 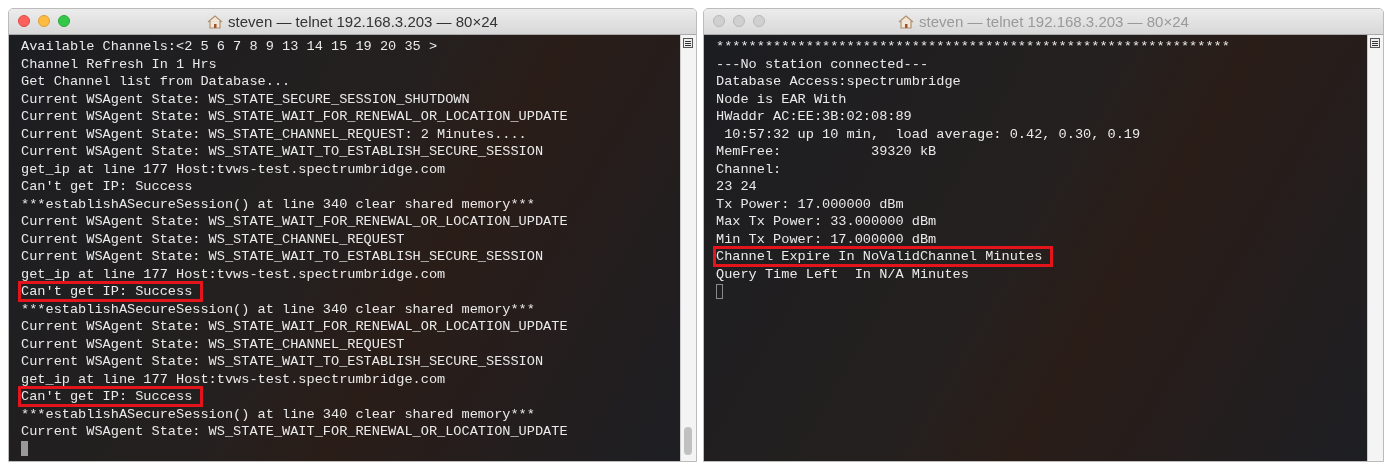 What do you see at coordinates (810, 204) in the screenshot?
I see `terminal-line: Tx Power: 17.000000 dBm` at bounding box center [810, 204].